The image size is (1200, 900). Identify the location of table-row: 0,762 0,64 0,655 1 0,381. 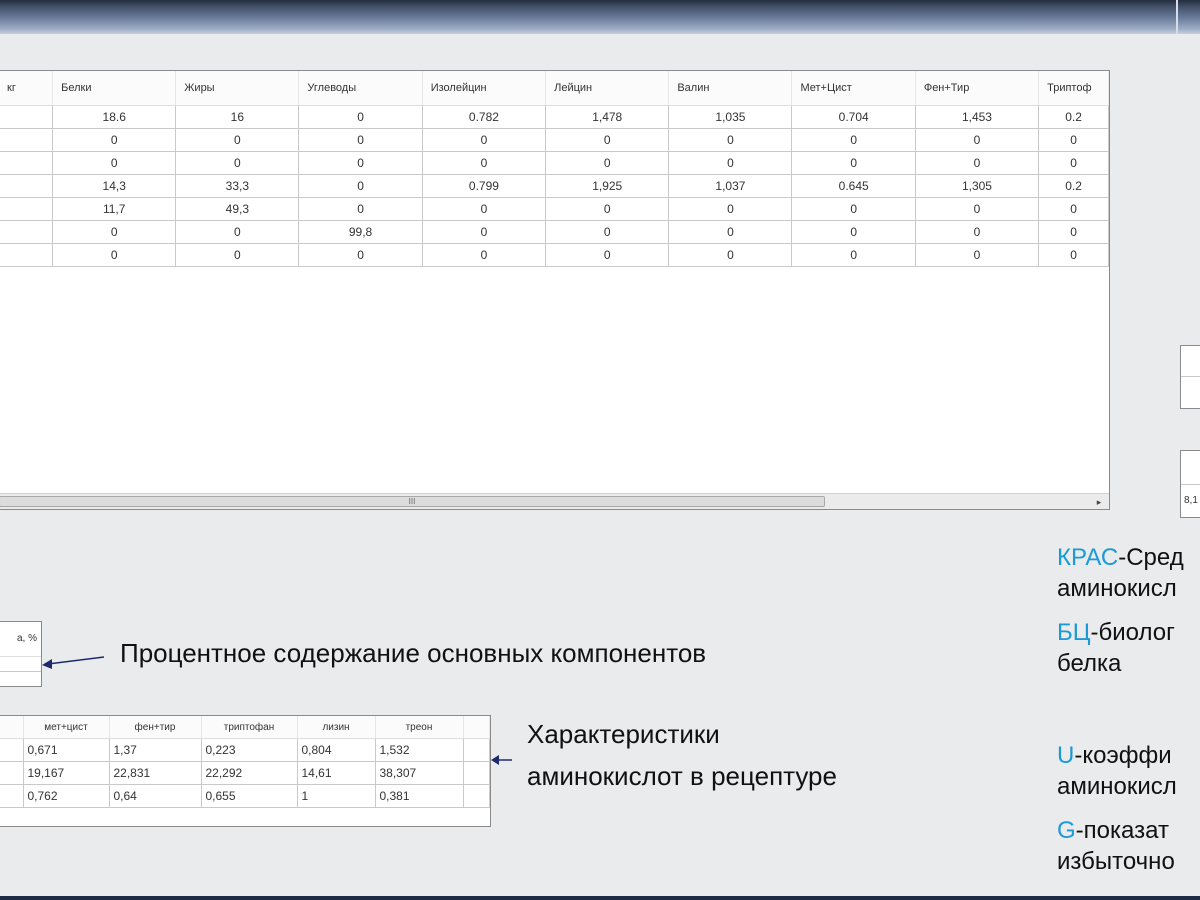
(245, 796).